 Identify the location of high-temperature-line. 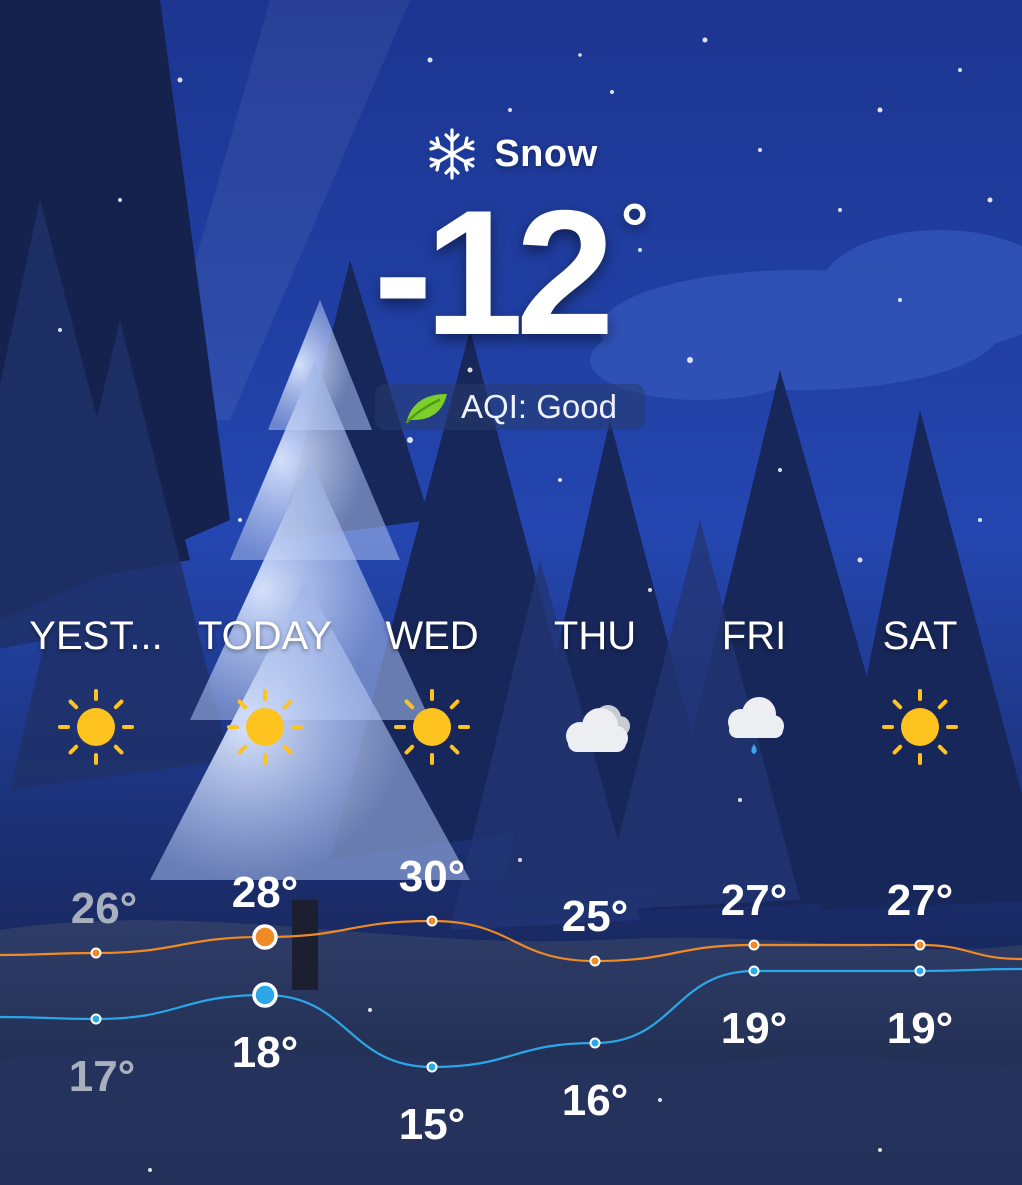
(511, 941).